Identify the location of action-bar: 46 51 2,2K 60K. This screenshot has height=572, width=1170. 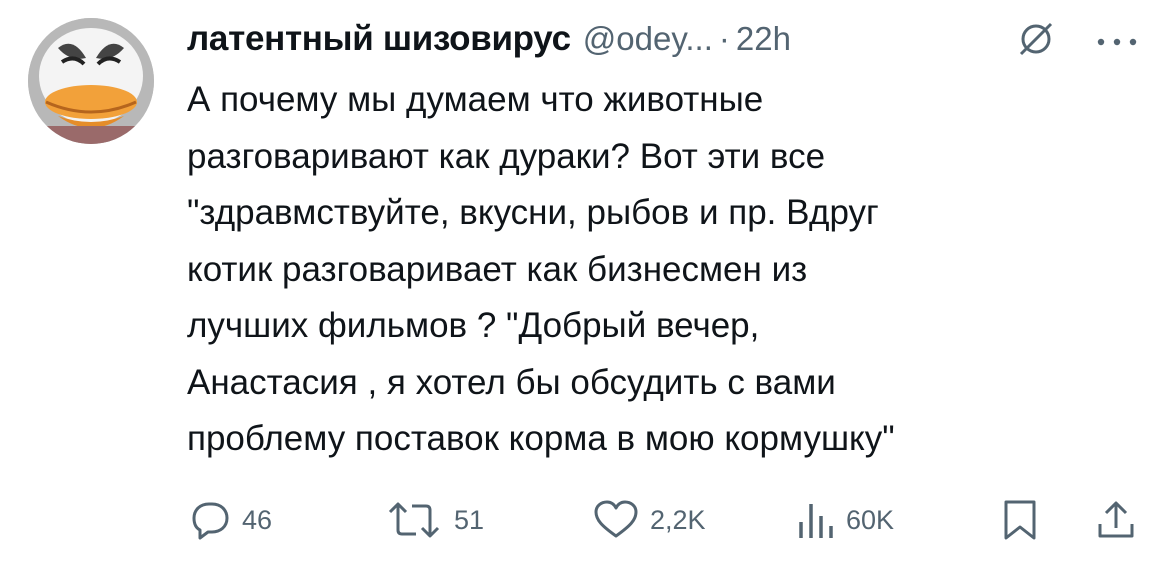
(585, 520).